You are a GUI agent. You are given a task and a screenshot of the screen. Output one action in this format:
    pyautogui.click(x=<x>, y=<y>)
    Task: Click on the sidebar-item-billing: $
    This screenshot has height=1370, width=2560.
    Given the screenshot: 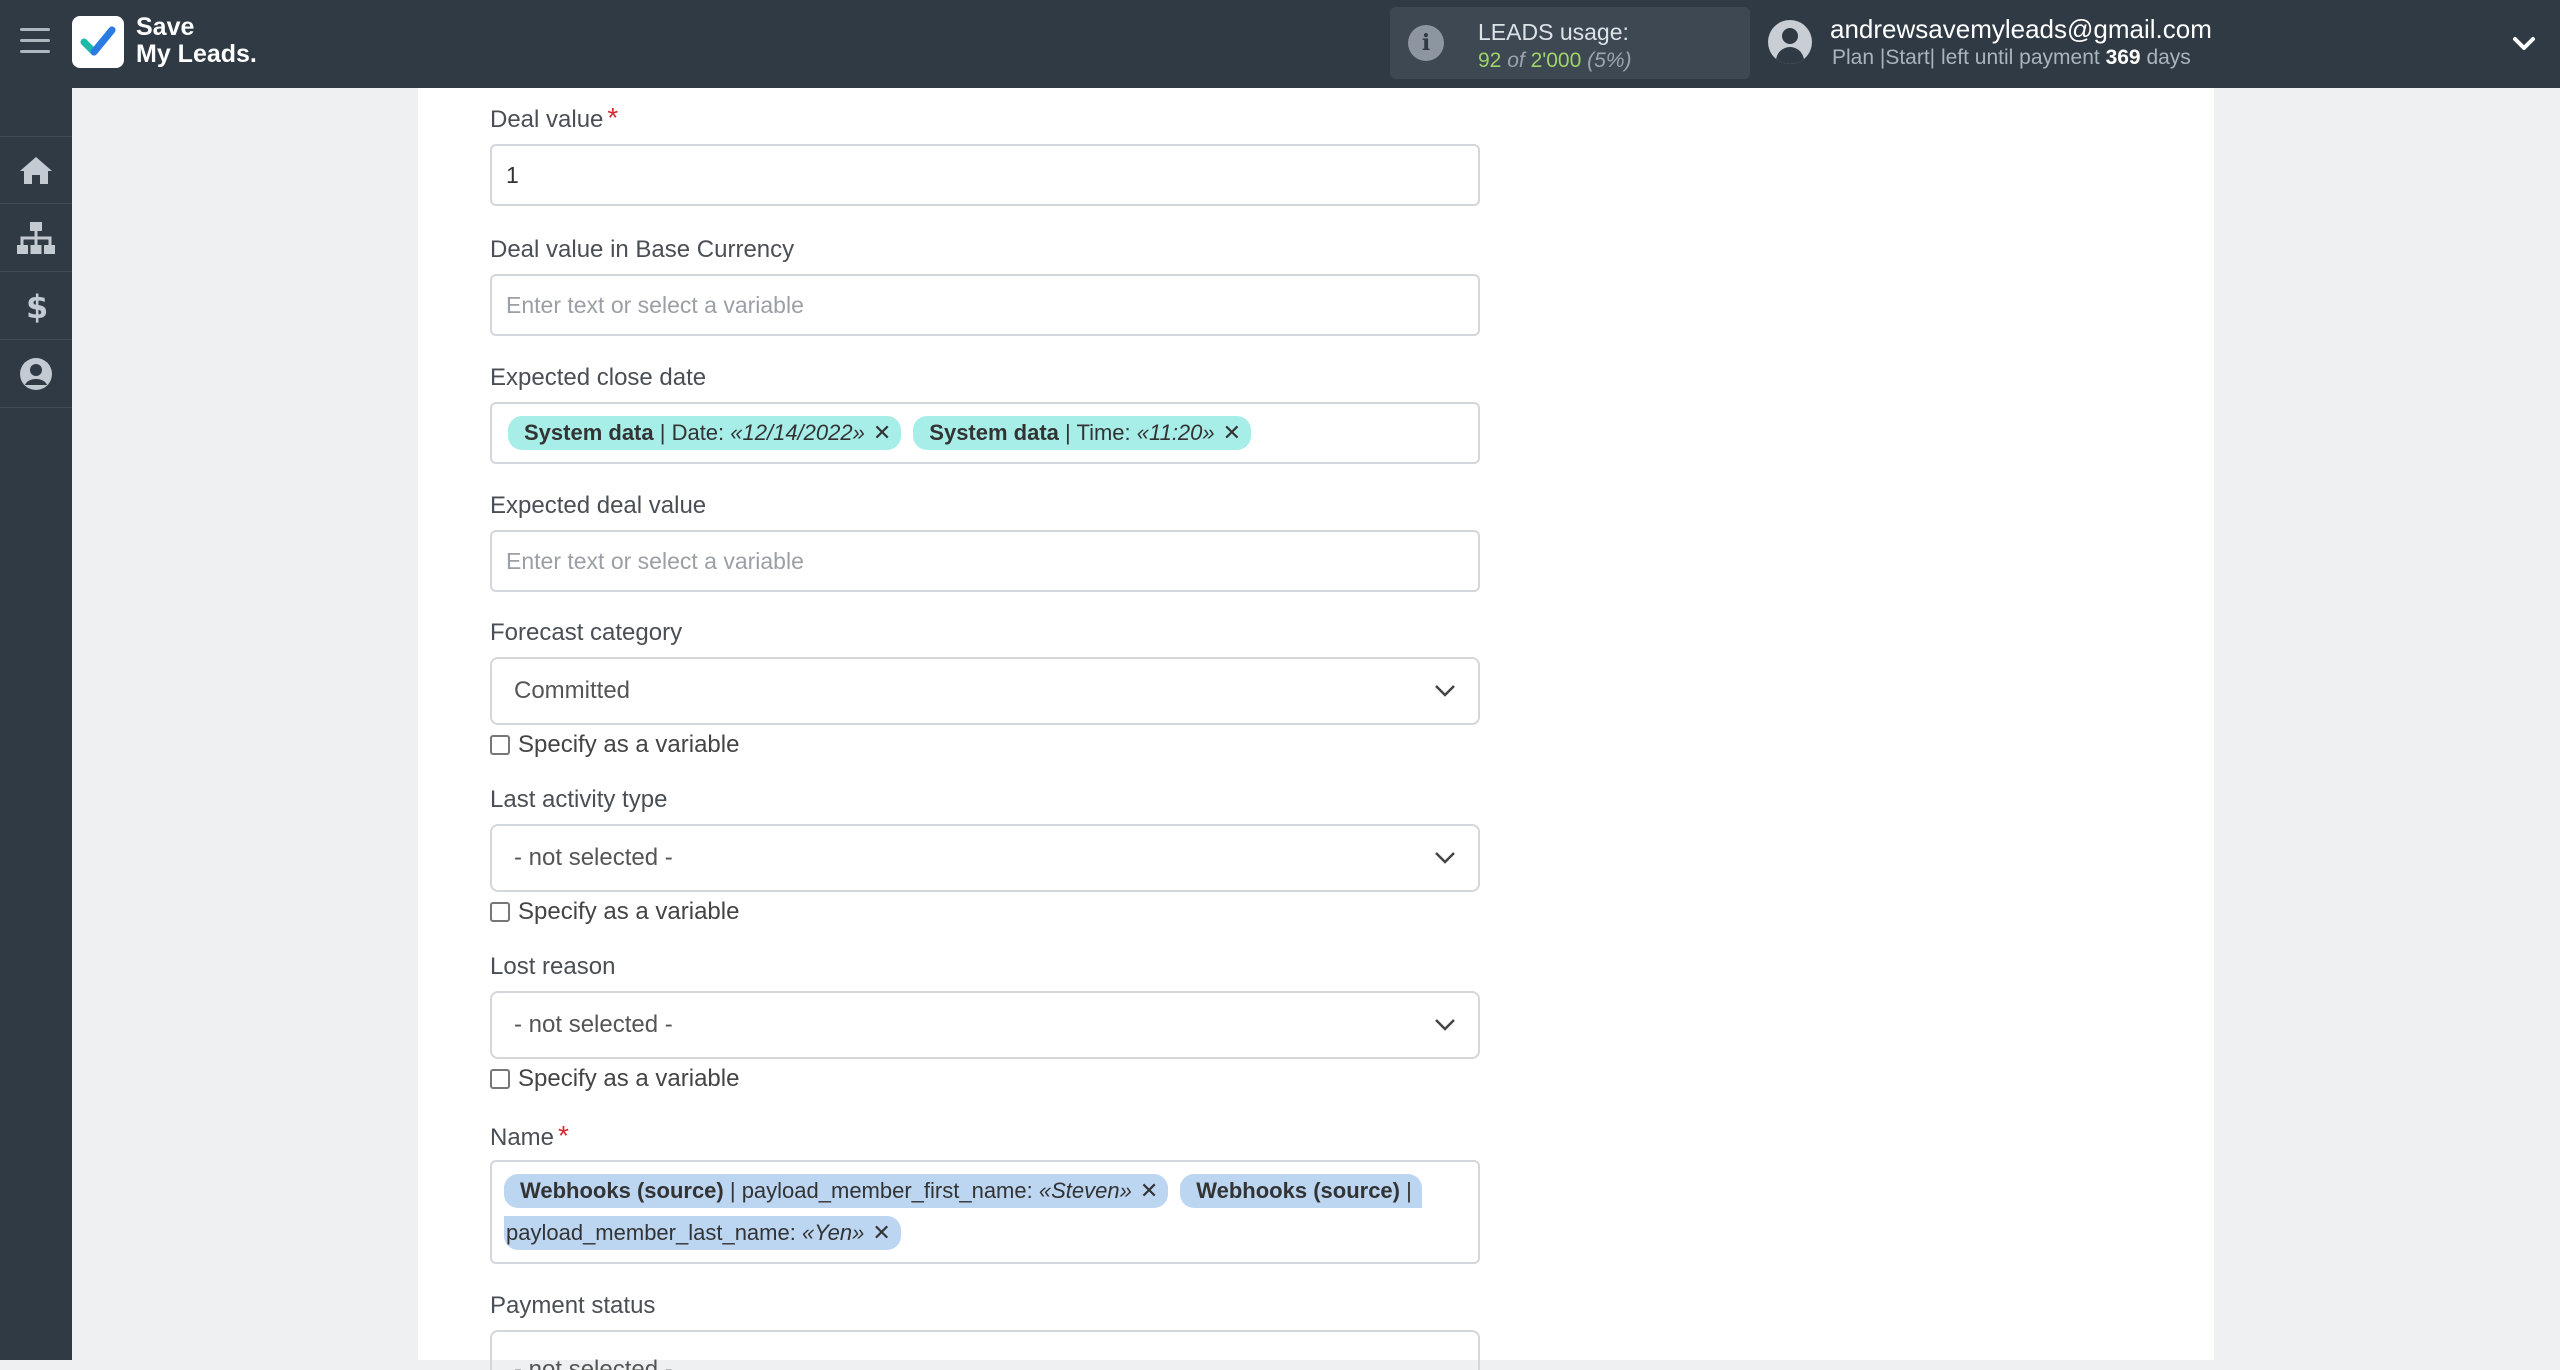 What is the action you would take?
    pyautogui.click(x=36, y=306)
    